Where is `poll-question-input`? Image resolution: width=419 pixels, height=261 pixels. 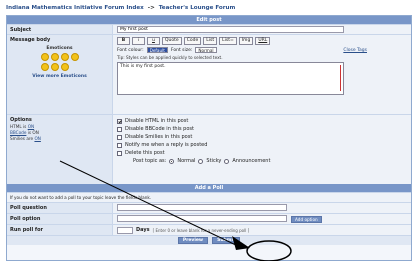 poll-question-input is located at coordinates (202, 207).